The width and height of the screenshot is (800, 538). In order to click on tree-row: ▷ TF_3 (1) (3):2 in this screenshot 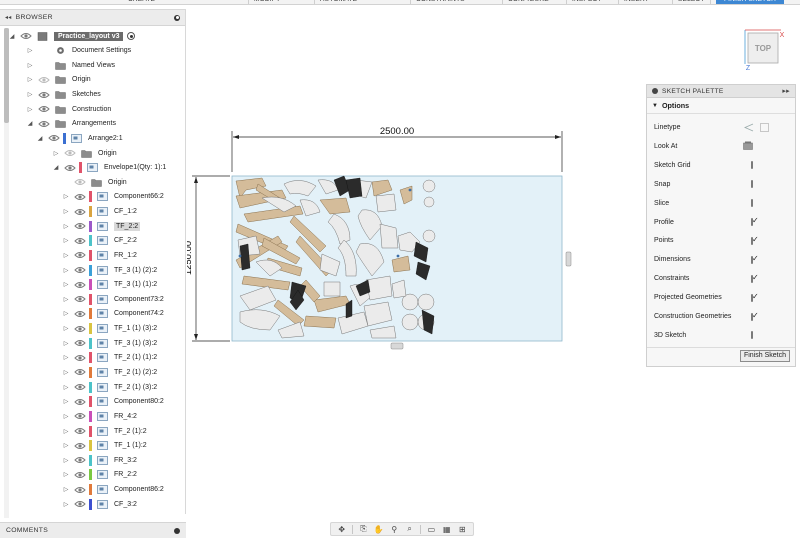, I will do `click(109, 343)`.